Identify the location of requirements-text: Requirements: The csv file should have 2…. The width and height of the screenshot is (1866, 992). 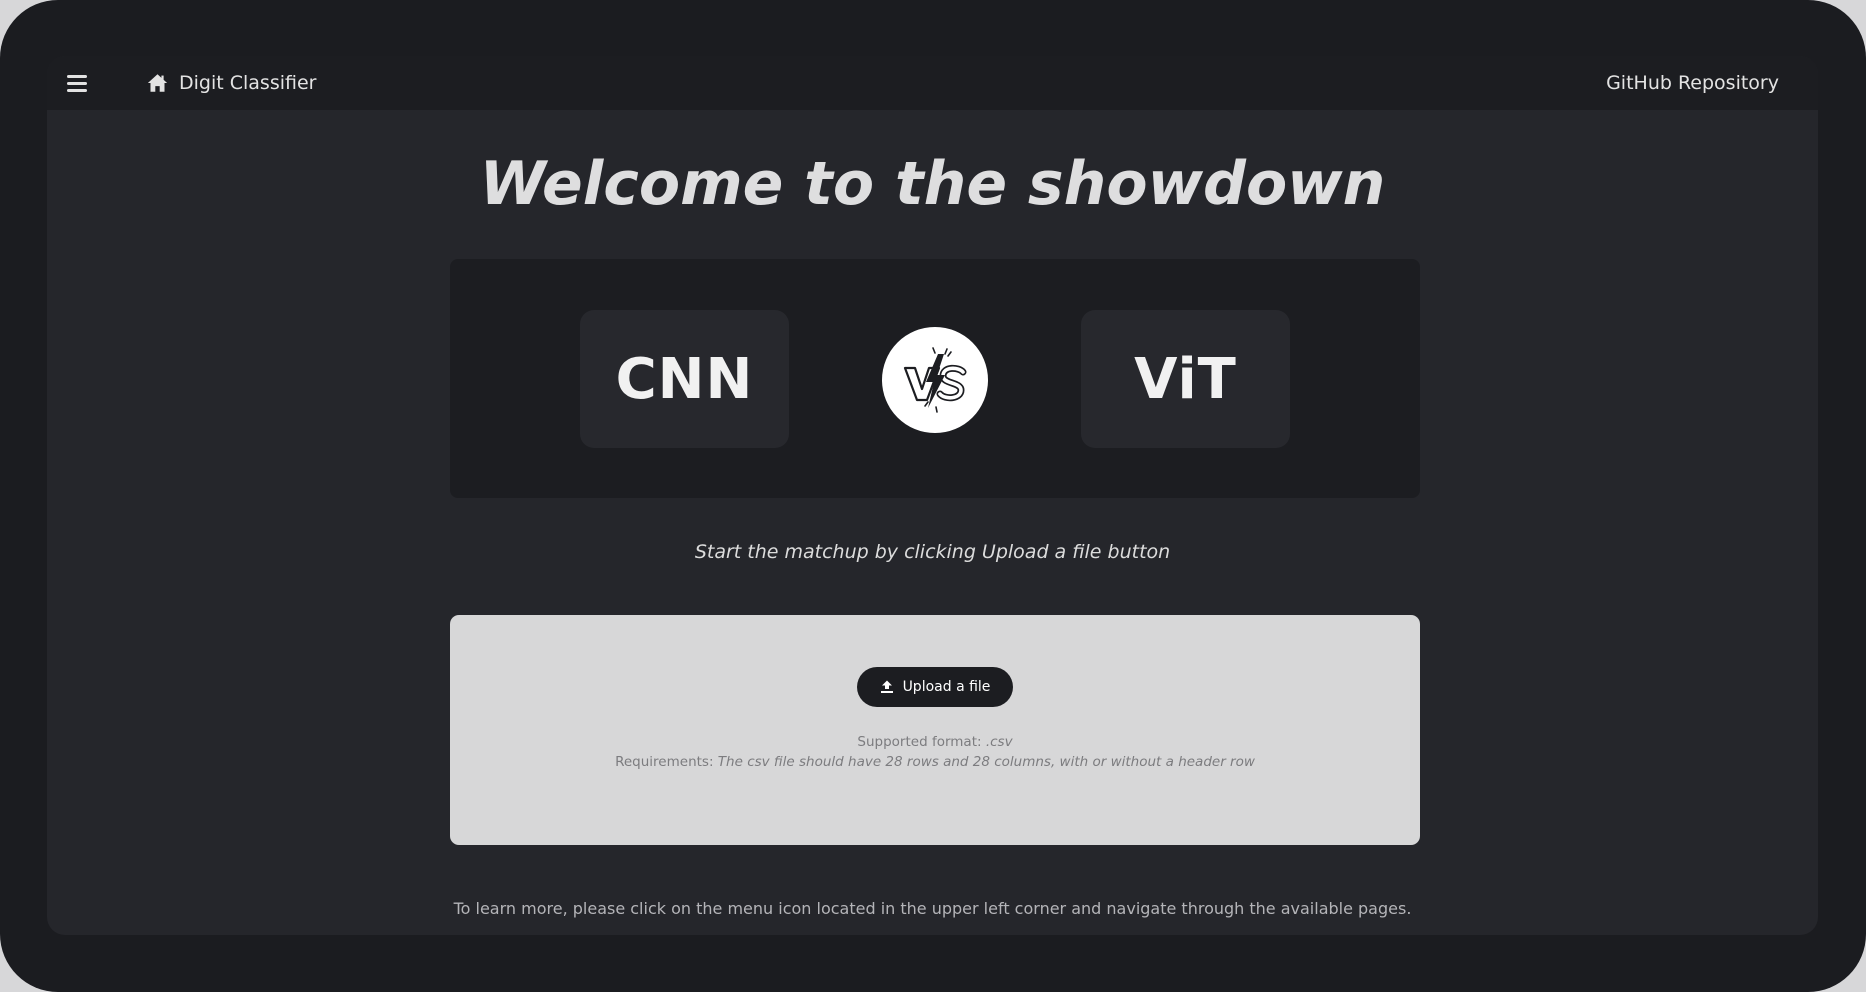
(935, 762).